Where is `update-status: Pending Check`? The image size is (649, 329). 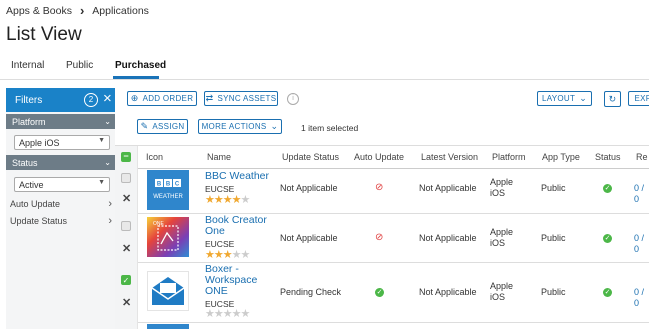 update-status: Pending Check is located at coordinates (311, 292).